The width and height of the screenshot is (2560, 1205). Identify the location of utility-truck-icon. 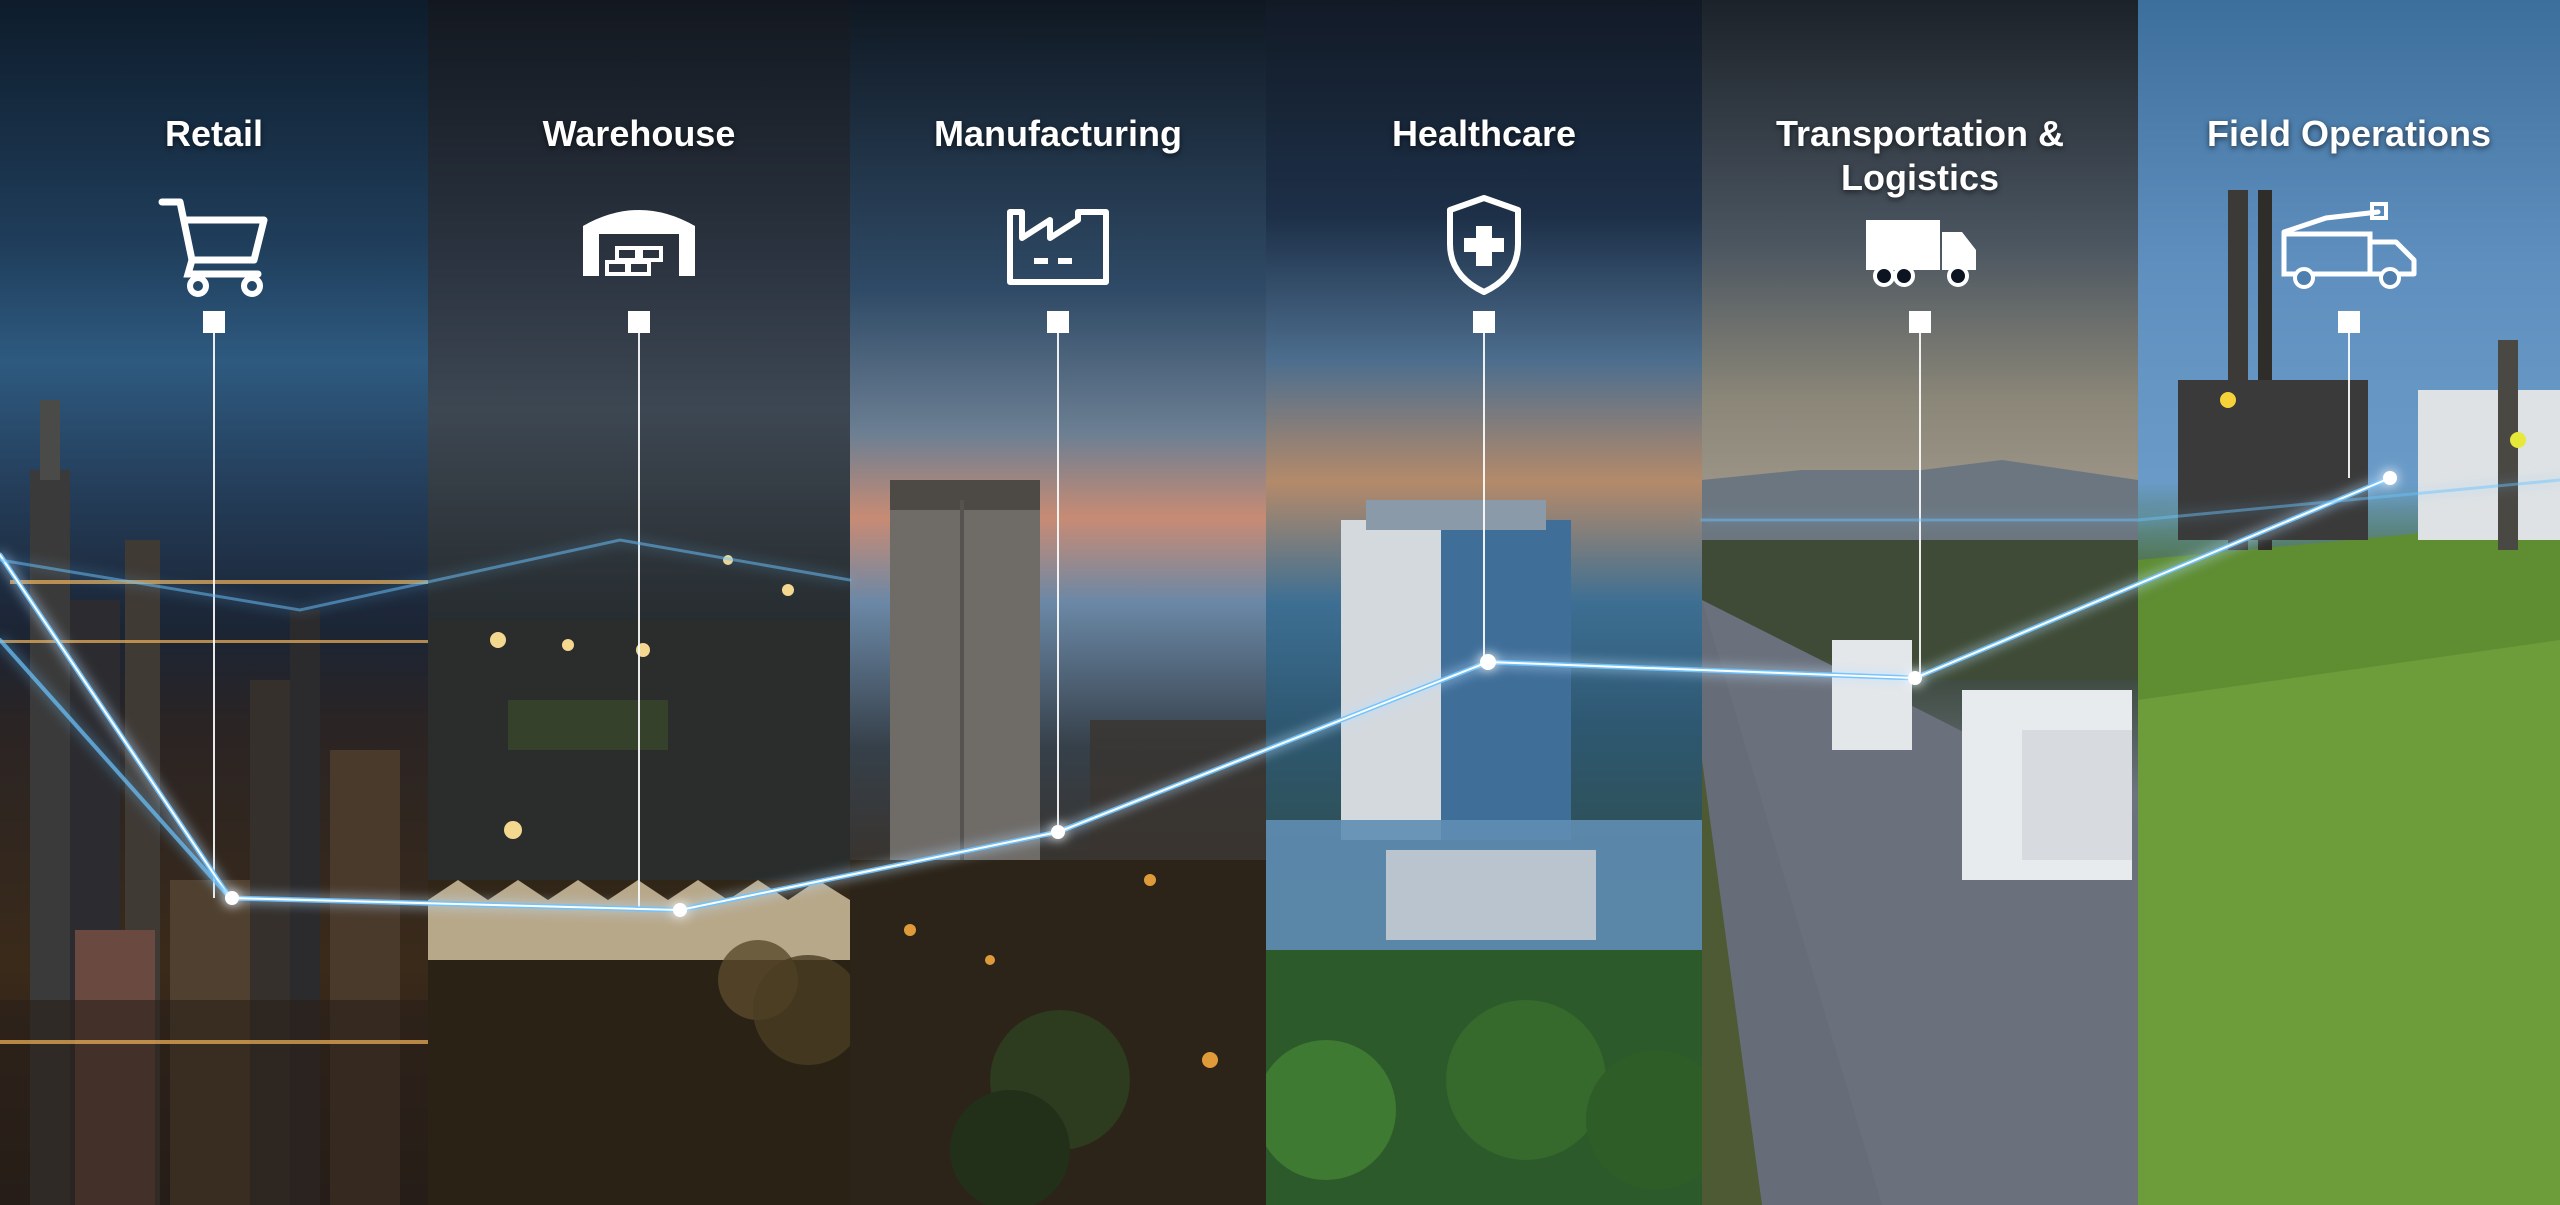
(2349, 245).